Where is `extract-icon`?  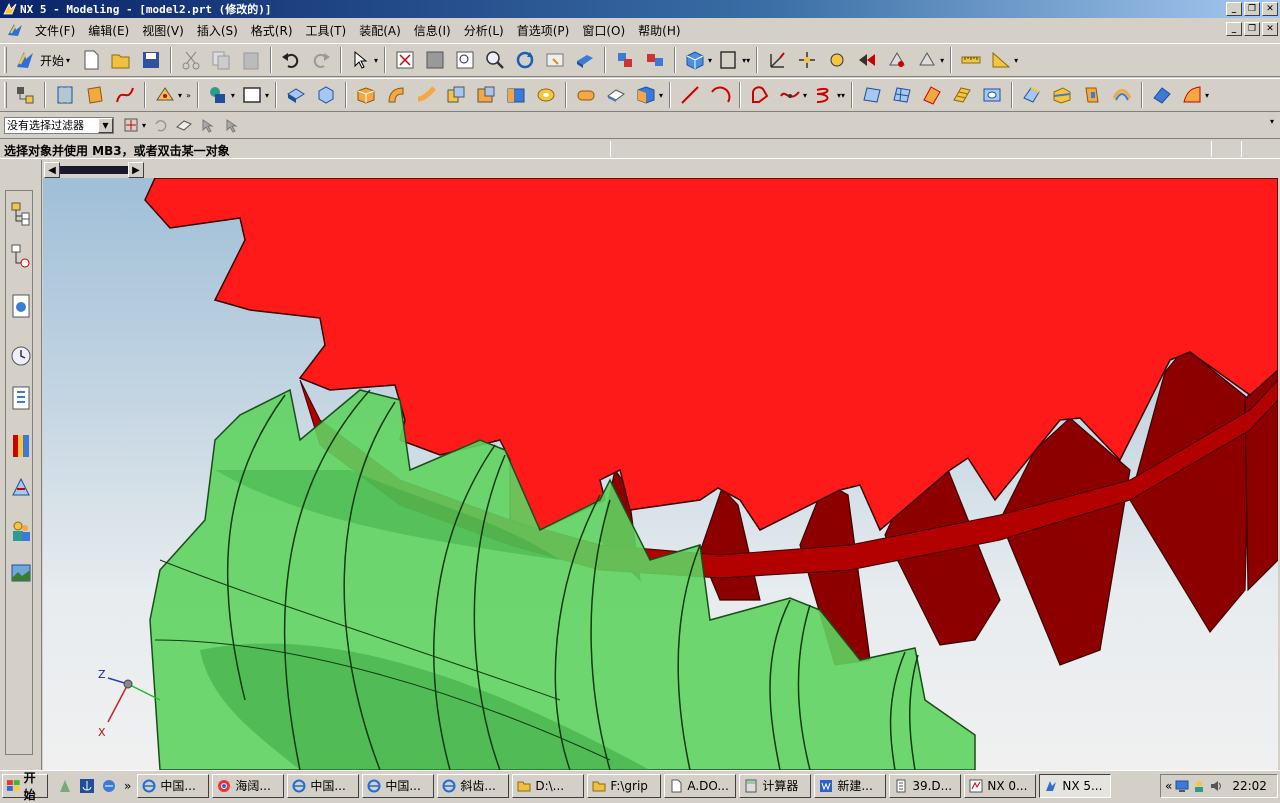
extract-icon is located at coordinates (1122, 95).